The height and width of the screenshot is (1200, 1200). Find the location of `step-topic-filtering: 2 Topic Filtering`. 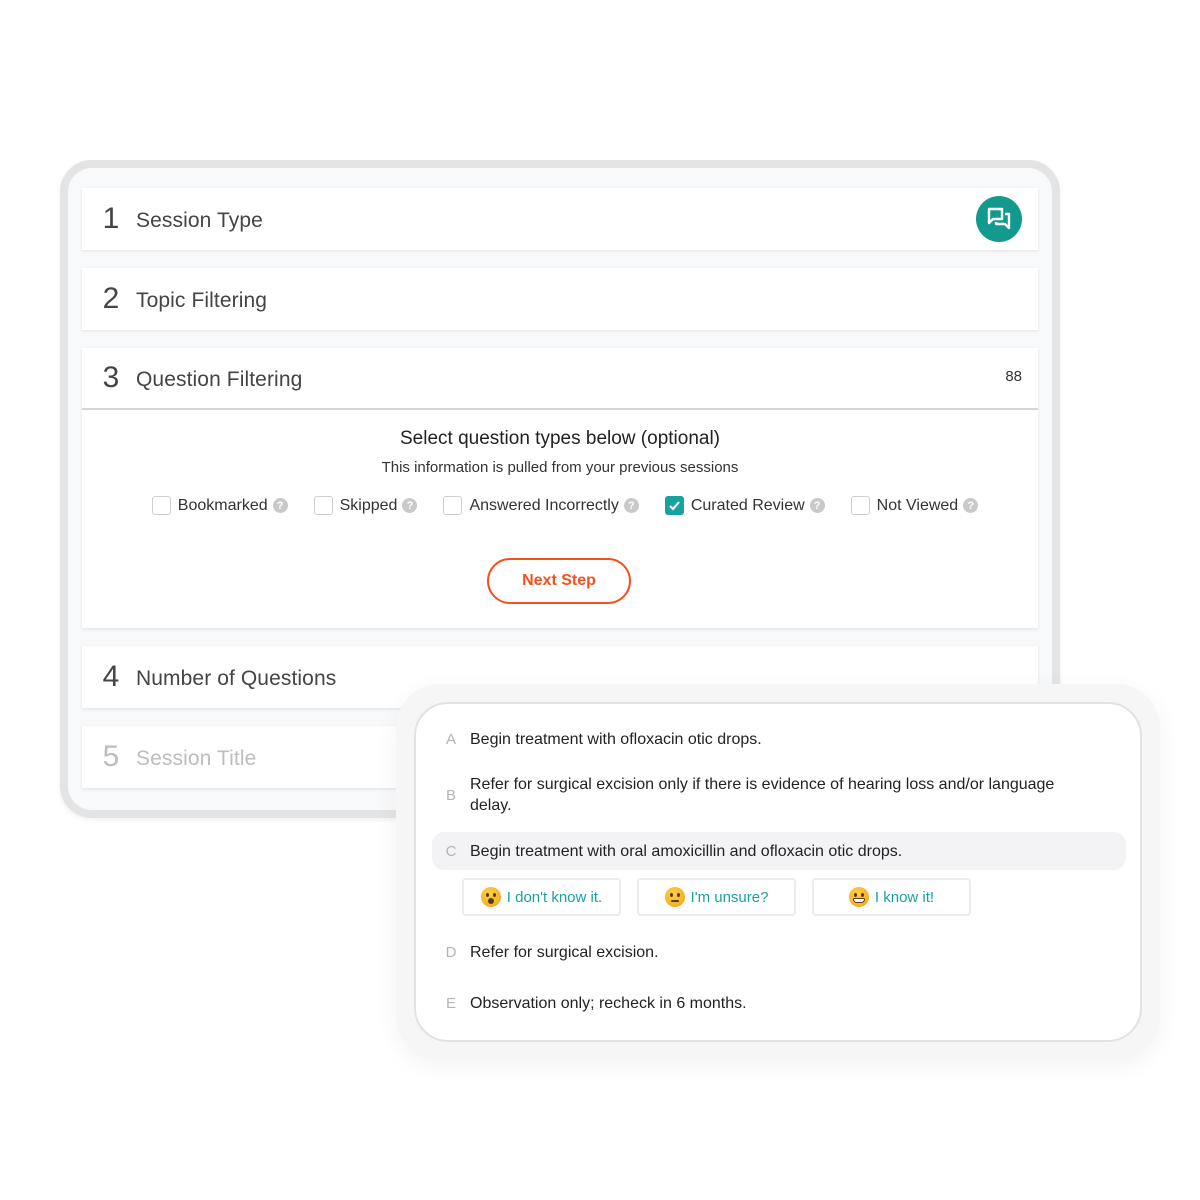

step-topic-filtering: 2 Topic Filtering is located at coordinates (560, 299).